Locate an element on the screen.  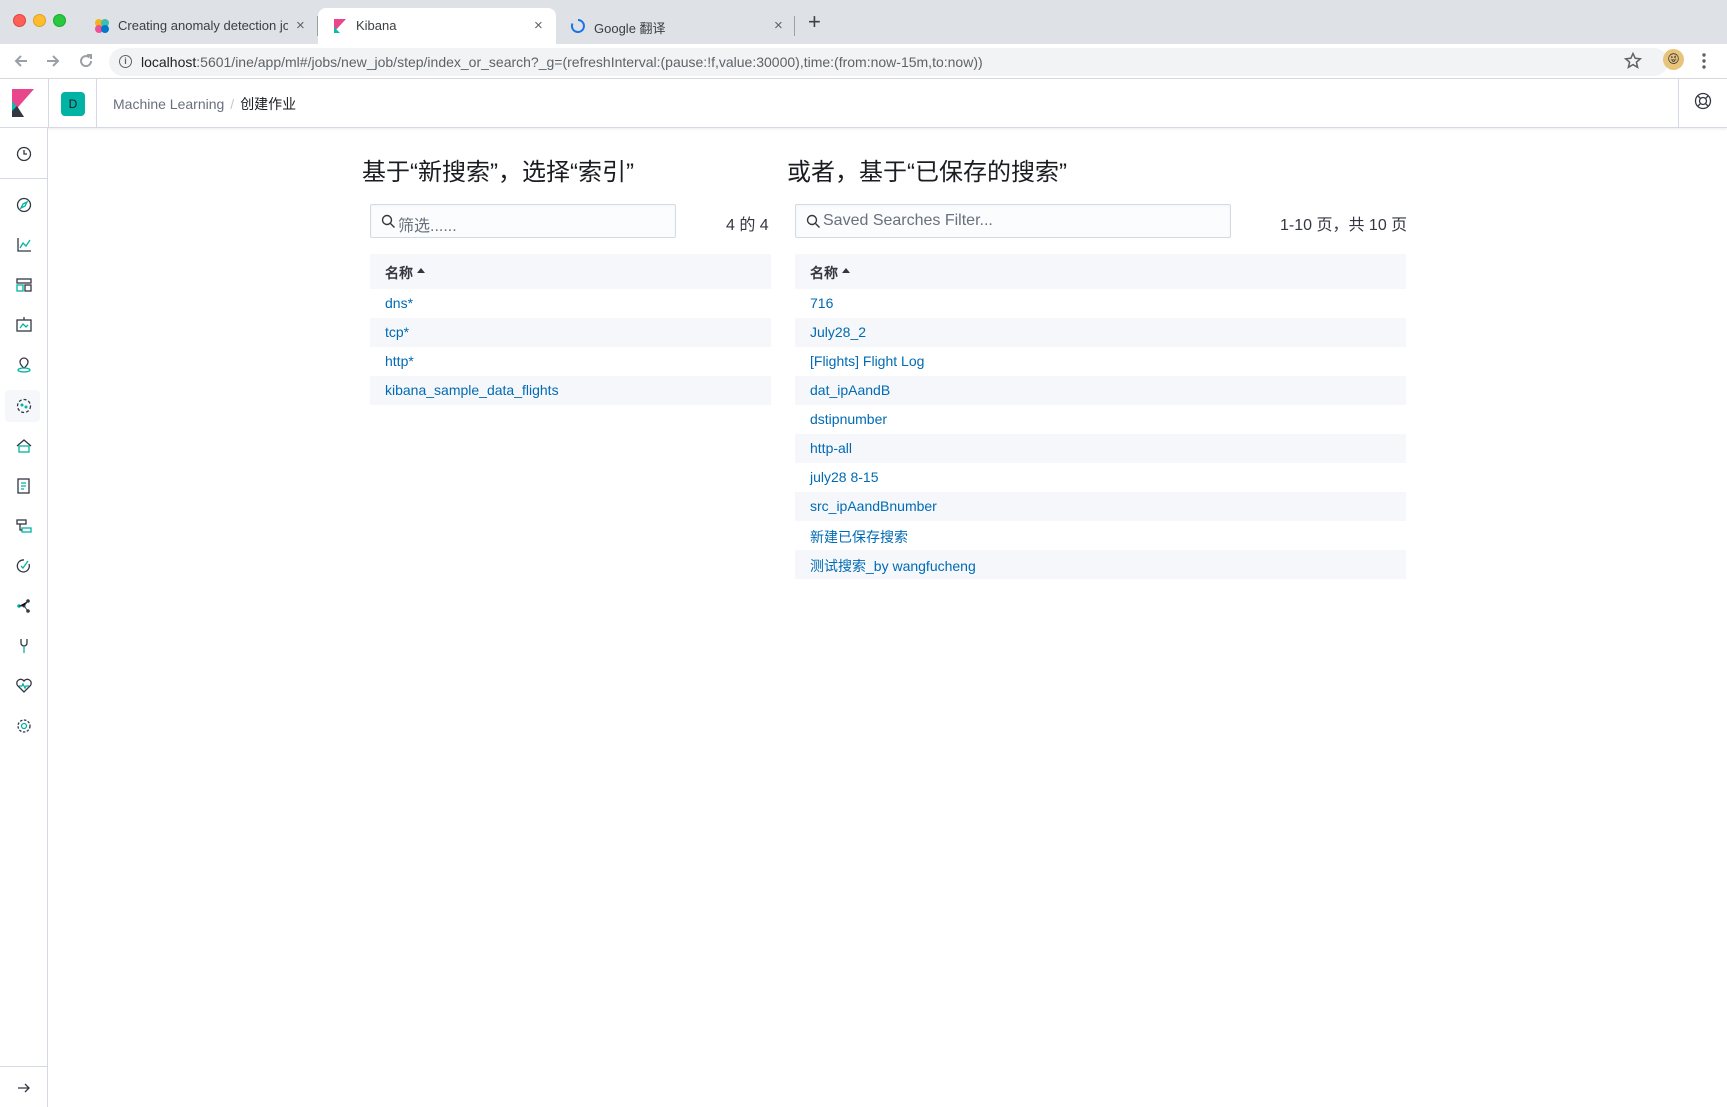
index-link: kibana_sample_data_flights is located at coordinates (472, 390).